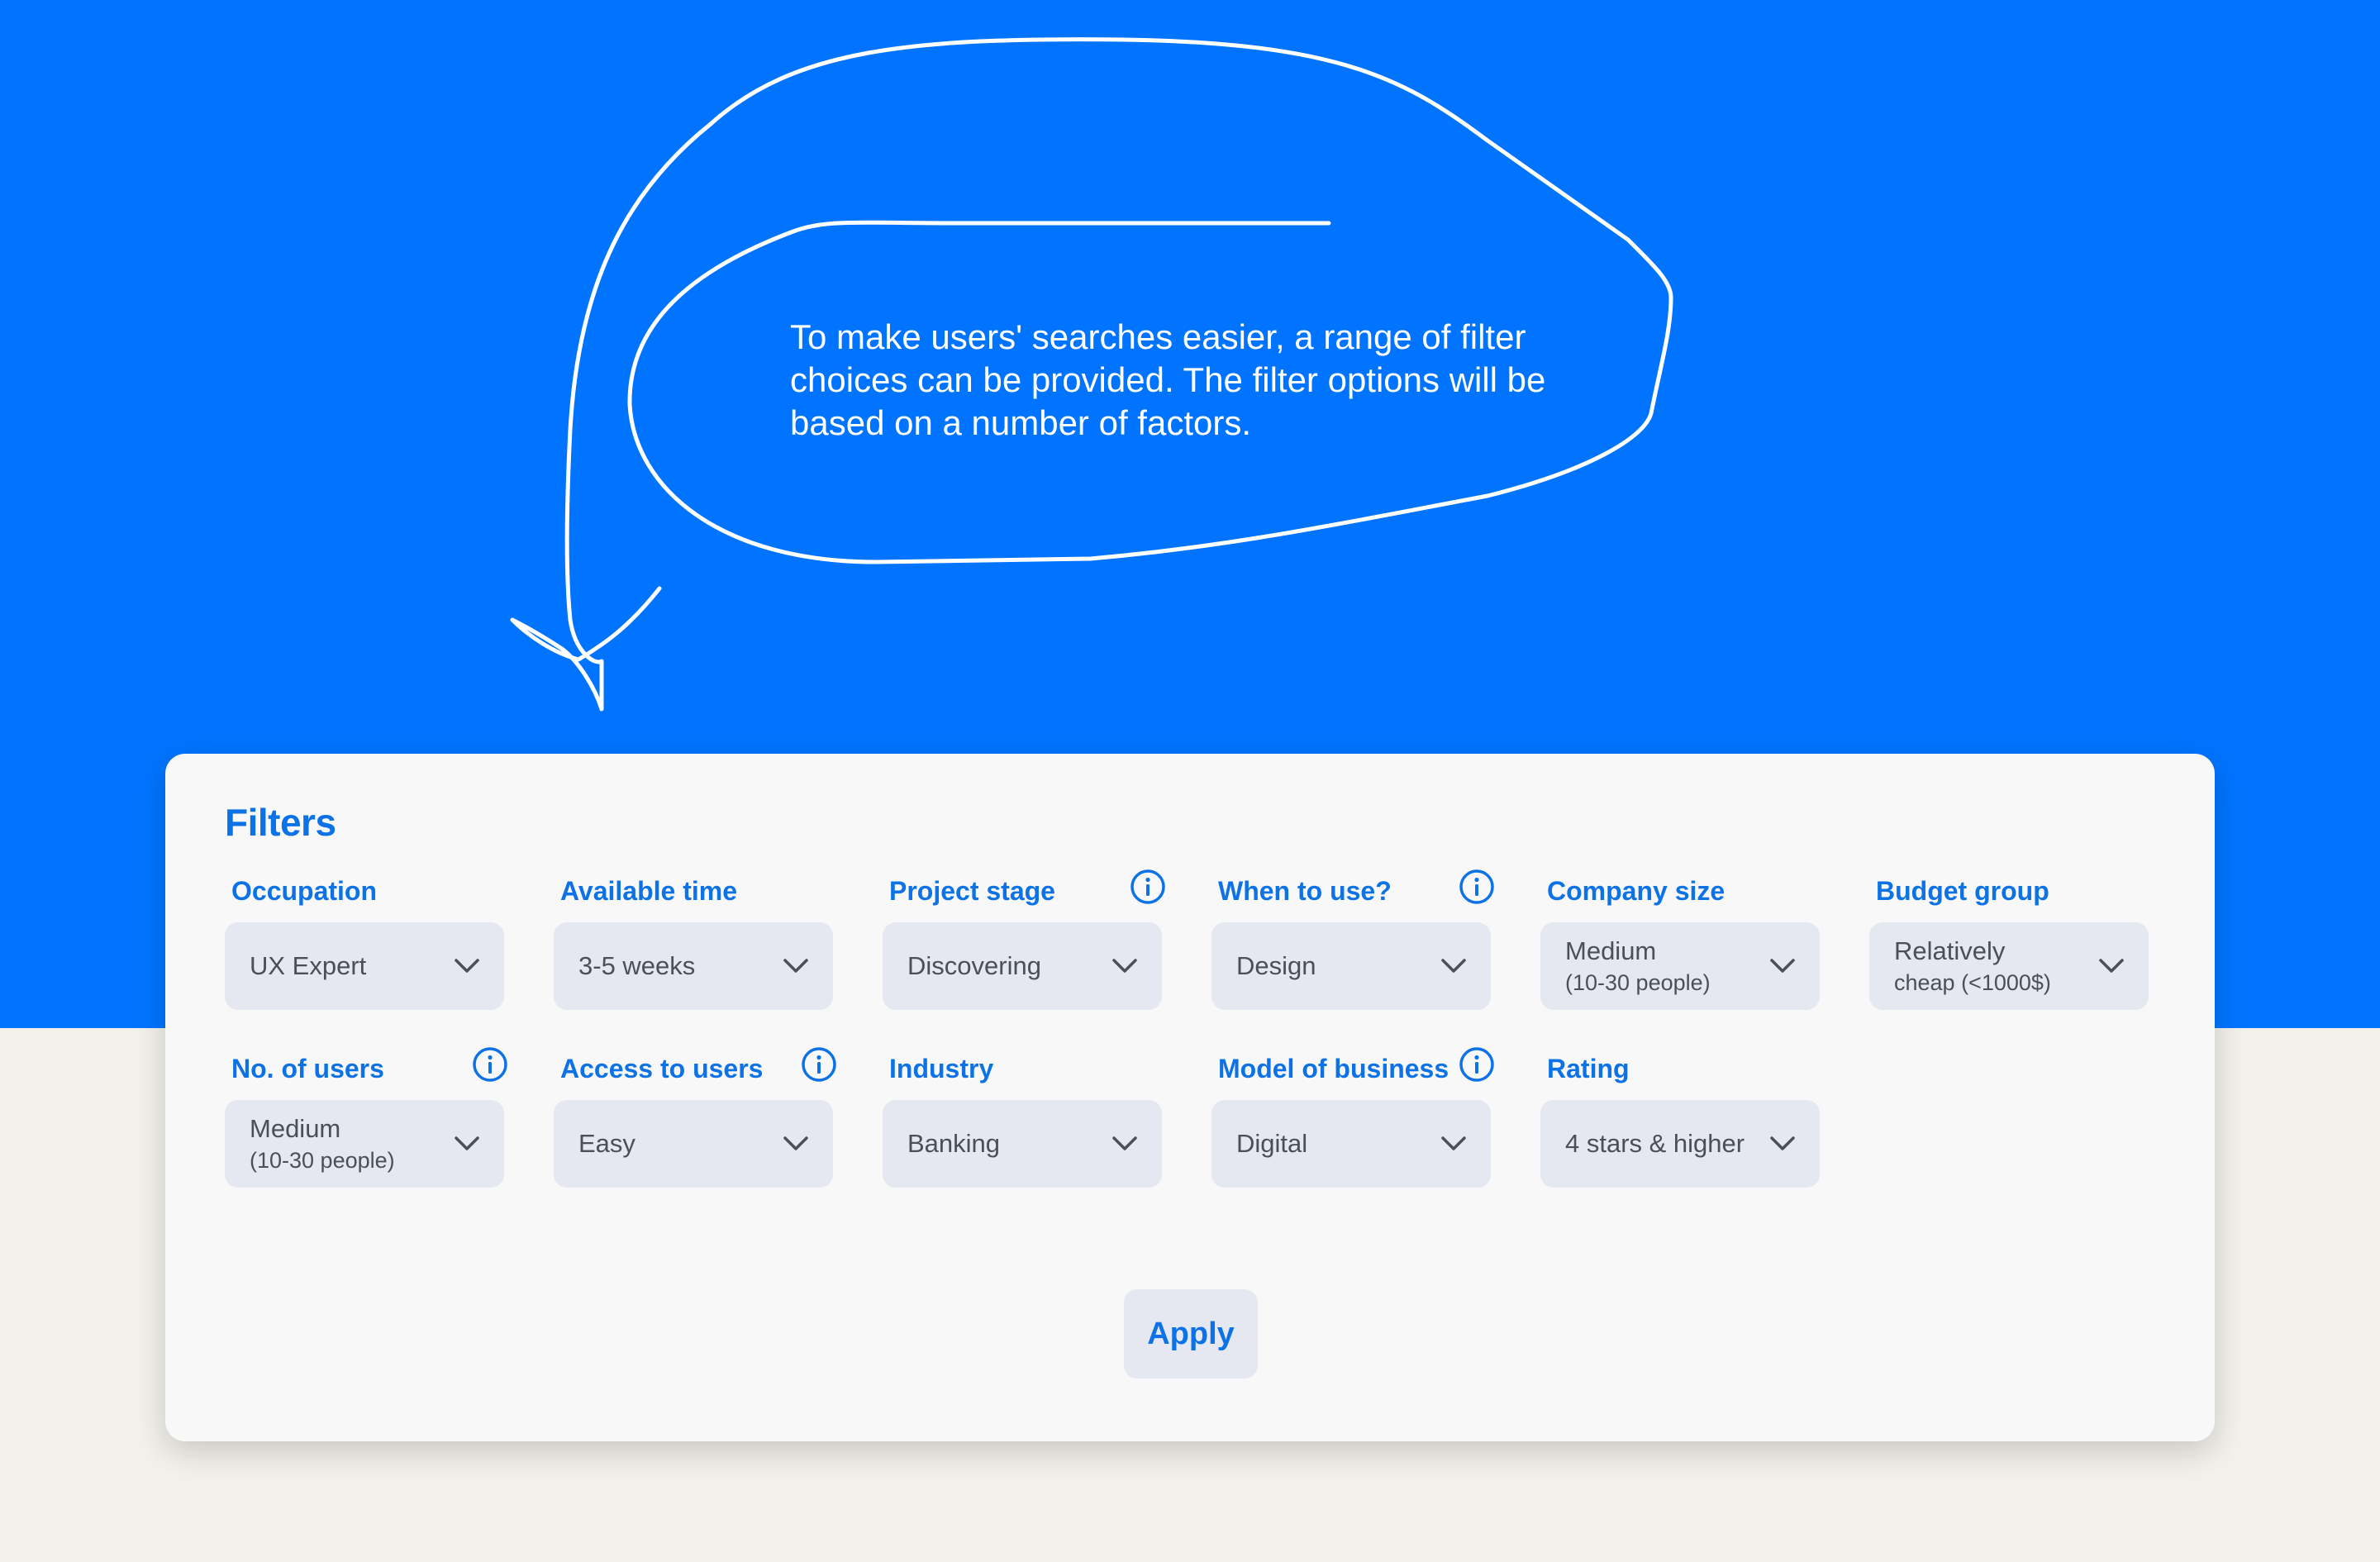 The image size is (2380, 1562). Describe the element at coordinates (1276, 966) in the screenshot. I see `select-value-text: Design` at that location.